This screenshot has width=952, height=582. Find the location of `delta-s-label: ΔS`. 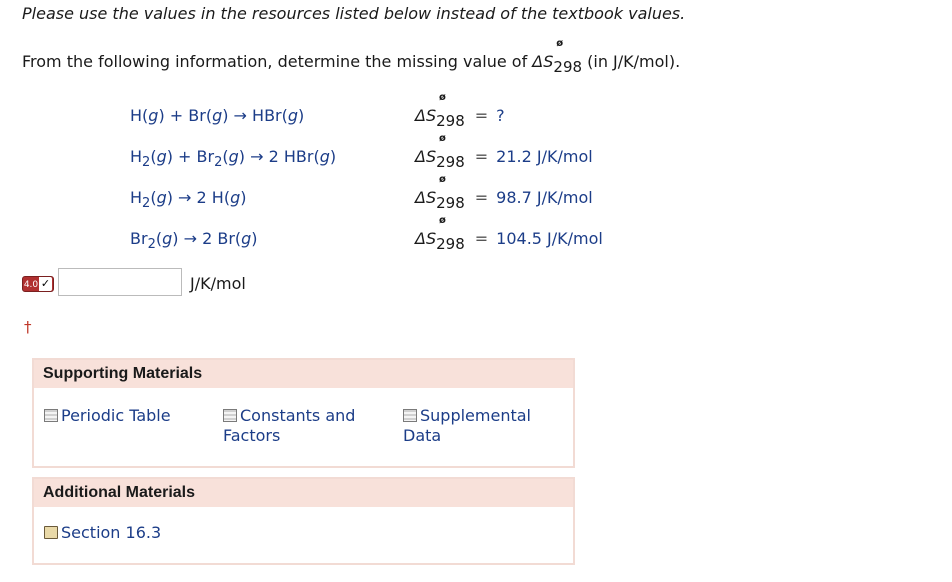

delta-s-label: ΔS is located at coordinates (543, 61).